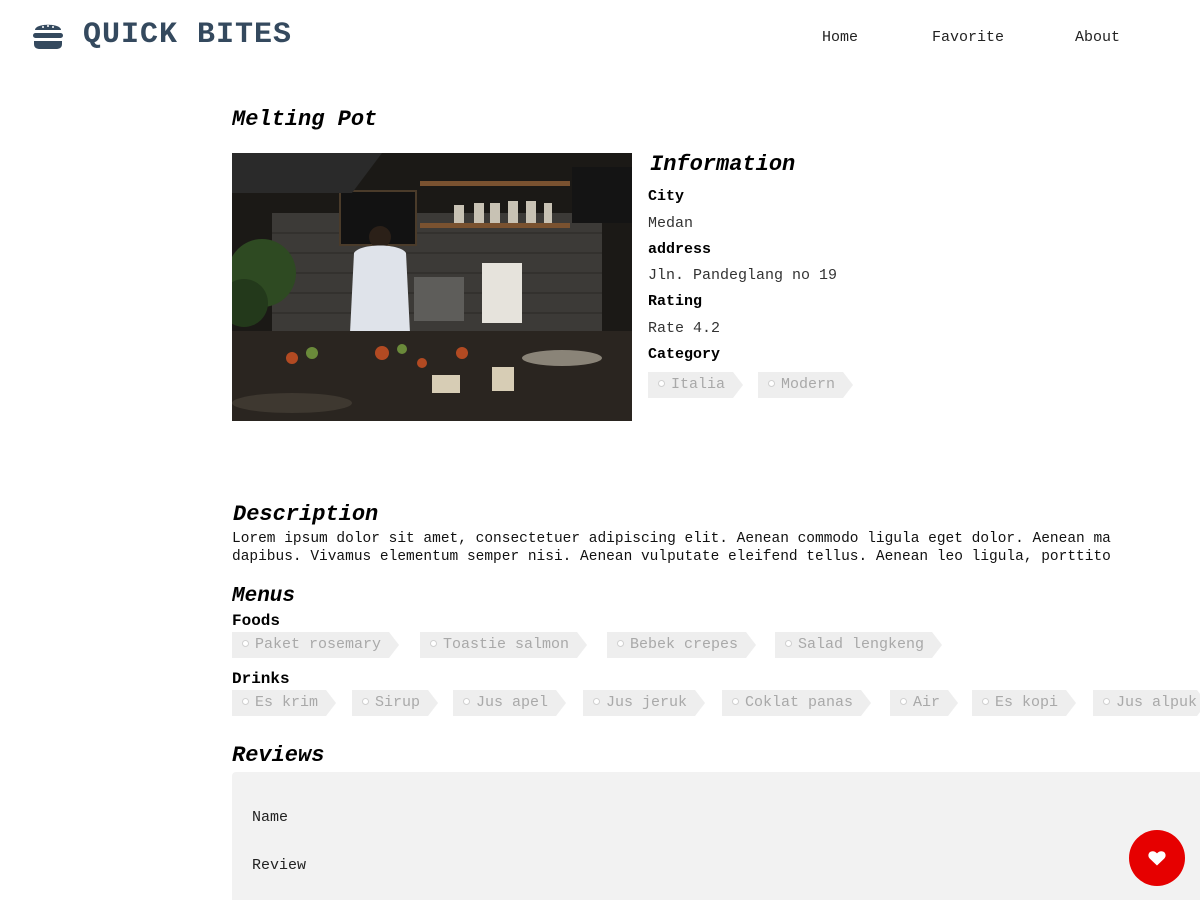 This screenshot has width=1200, height=900. What do you see at coordinates (279, 865) in the screenshot?
I see `review-text-label: Review` at bounding box center [279, 865].